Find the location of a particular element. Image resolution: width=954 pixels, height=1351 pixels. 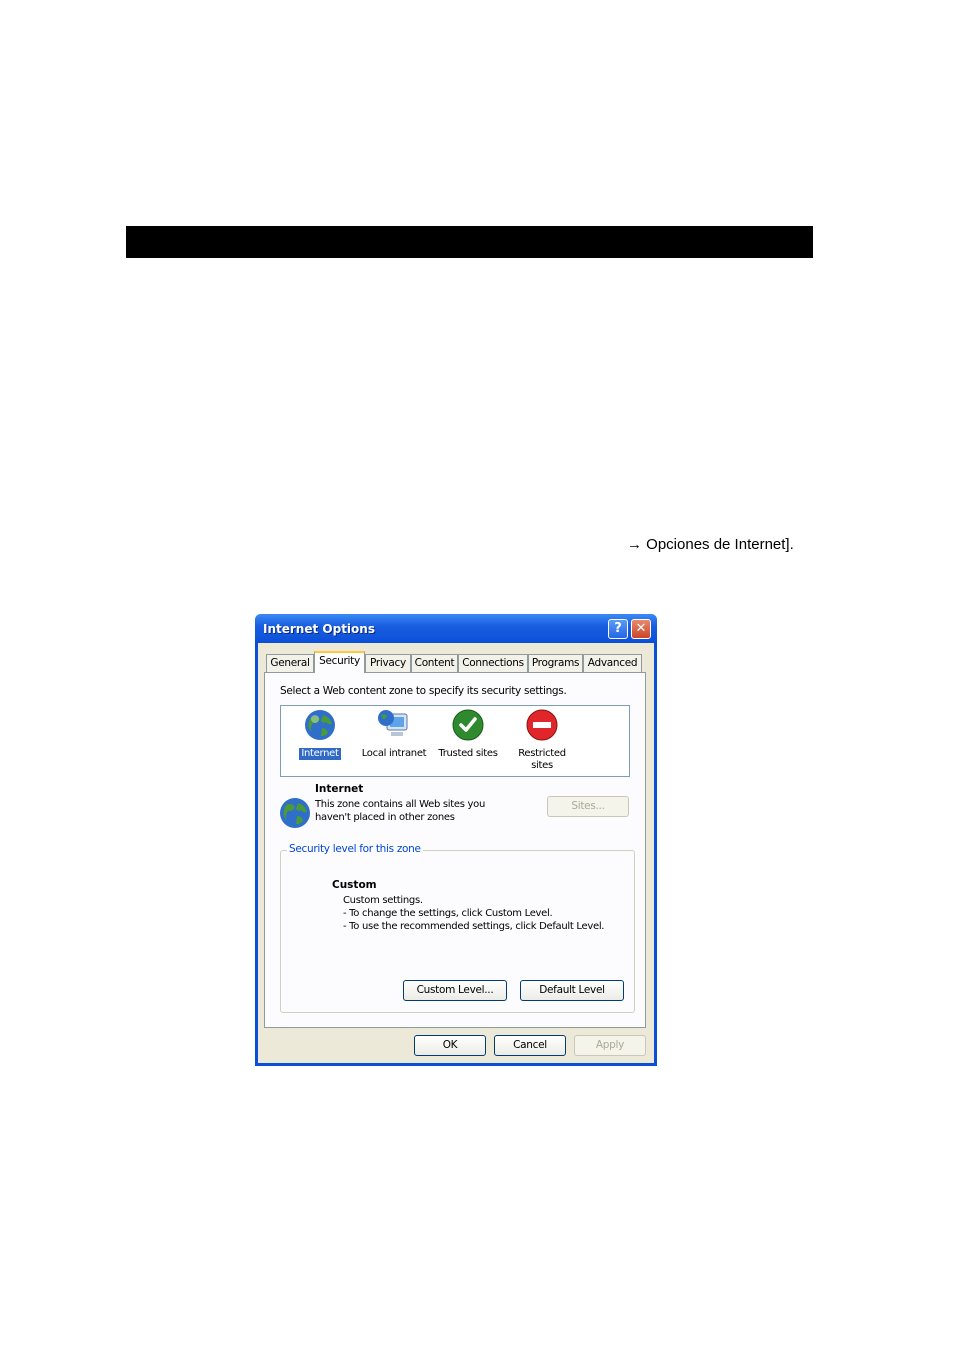

zone-trusted-sites: Trusted sites is located at coordinates (468, 733).